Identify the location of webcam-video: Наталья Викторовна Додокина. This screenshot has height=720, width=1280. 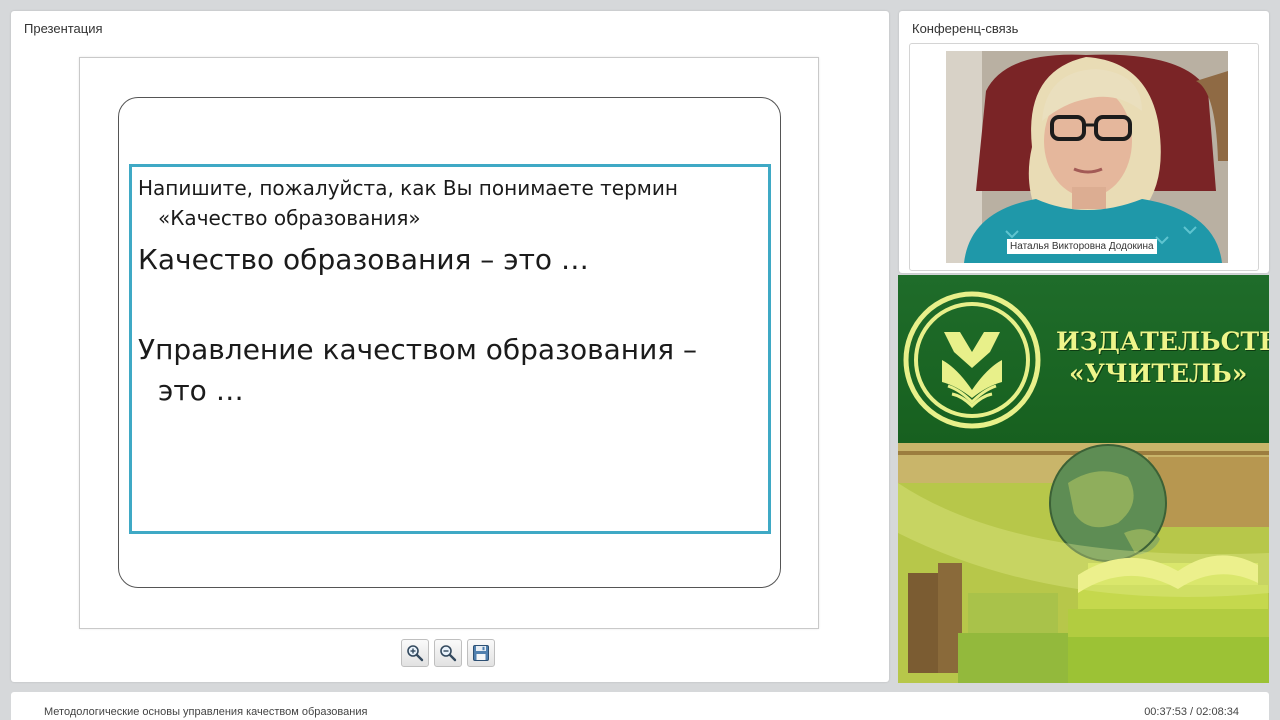
(1087, 157).